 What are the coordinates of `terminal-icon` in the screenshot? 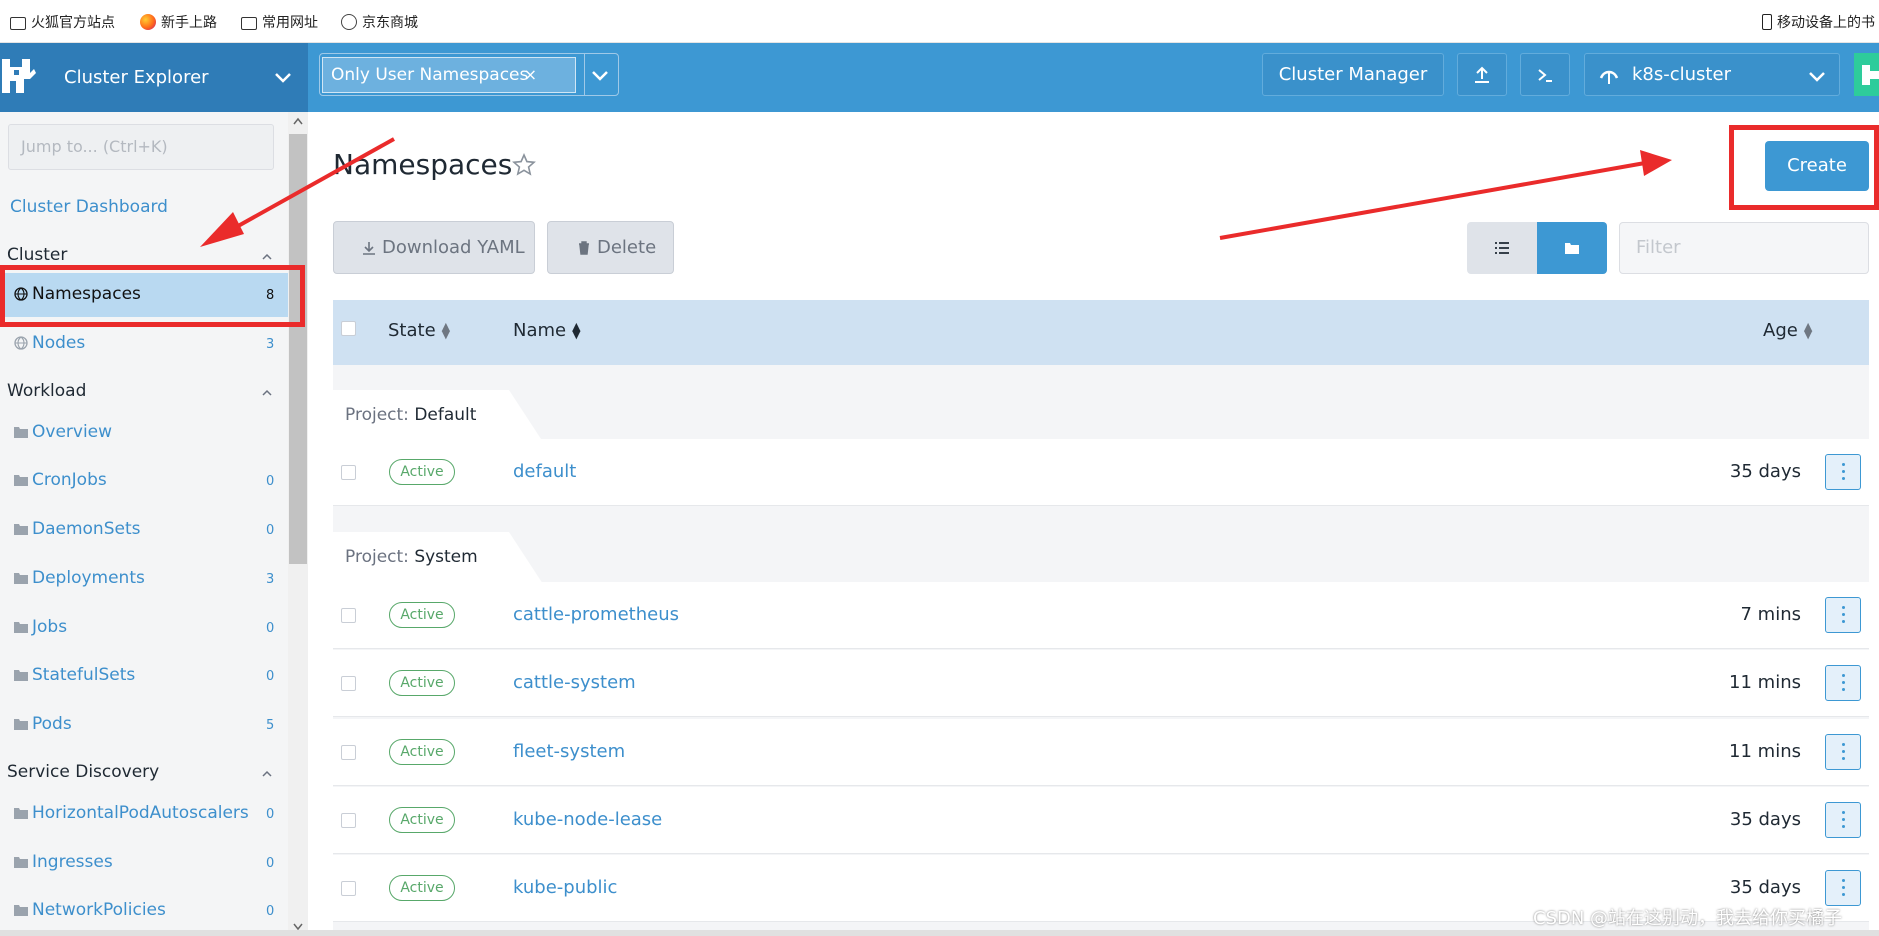 It's located at (1545, 75).